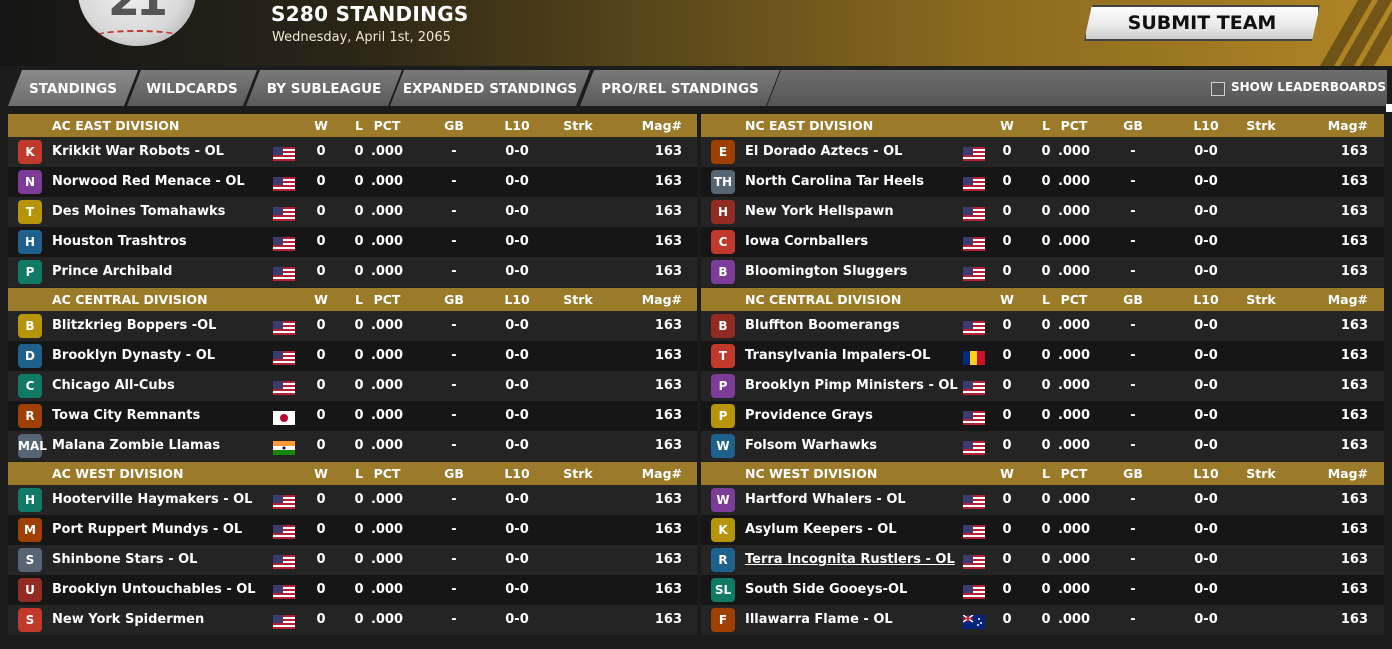  What do you see at coordinates (352, 500) in the screenshot?
I see `team-row: H Hooterville Haymakers - OL 0 0.000-0-0 163` at bounding box center [352, 500].